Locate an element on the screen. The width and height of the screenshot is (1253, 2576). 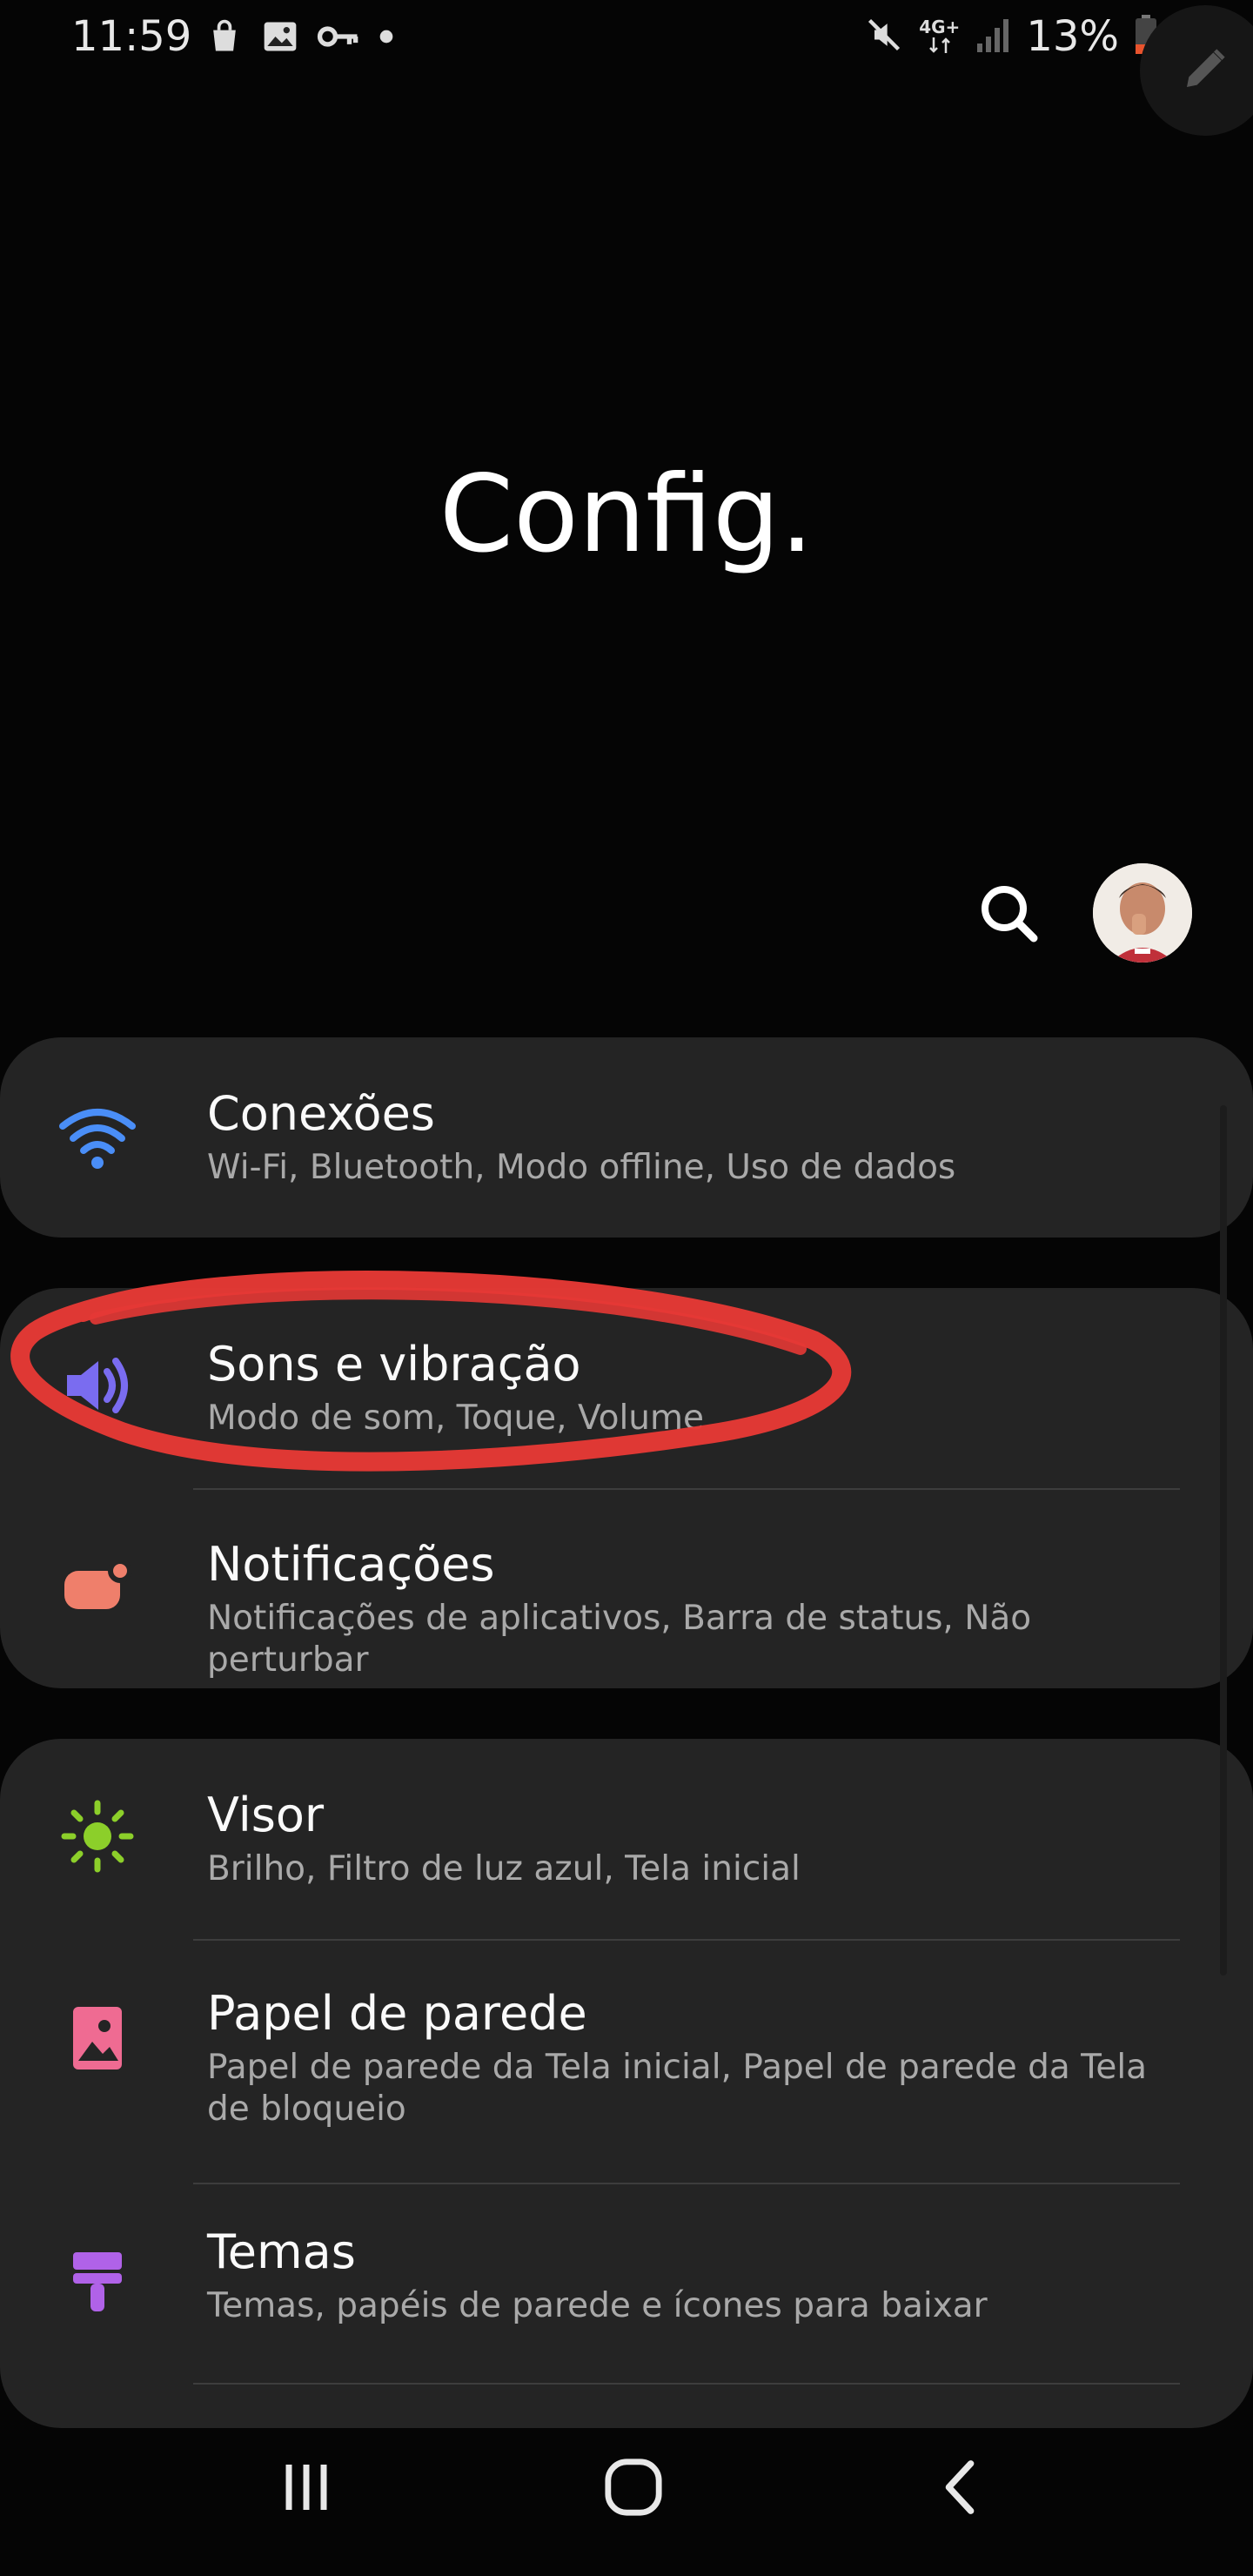
setting-subtitle: Brilho, Filtro de luz azul, Tela inicial is located at coordinates (504, 1868).